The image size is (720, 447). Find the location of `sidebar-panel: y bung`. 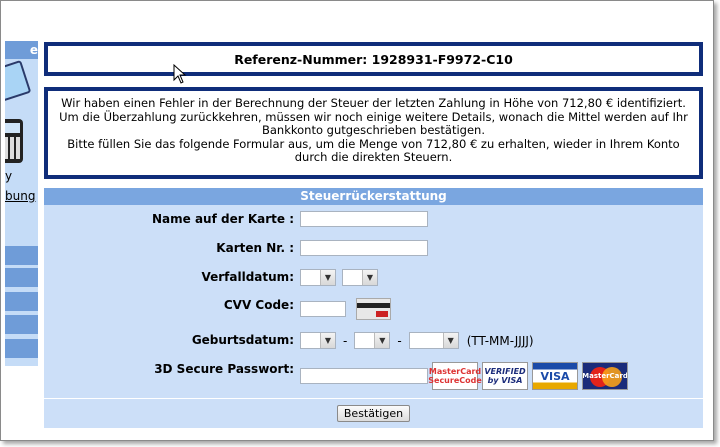

sidebar-panel: y bung is located at coordinates (21, 161).